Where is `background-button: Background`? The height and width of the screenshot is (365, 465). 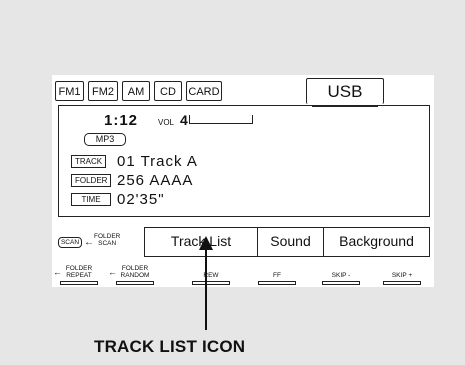 background-button: Background is located at coordinates (376, 242).